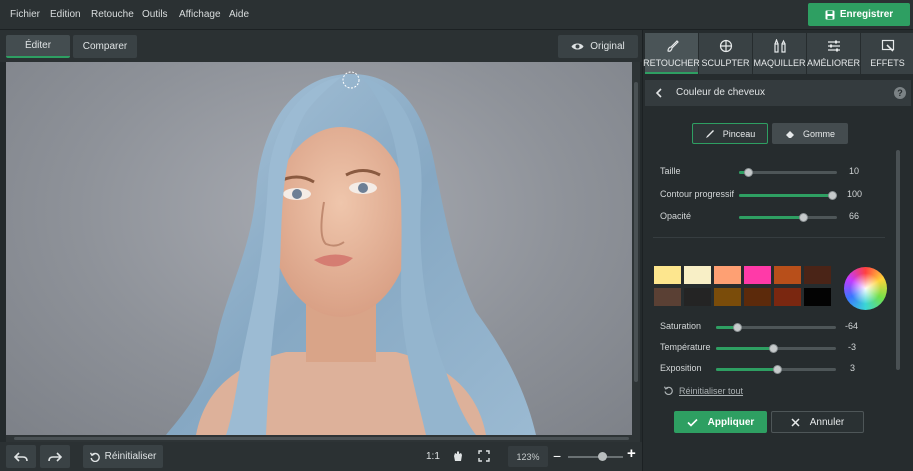  I want to click on redo-icon, so click(55, 456).